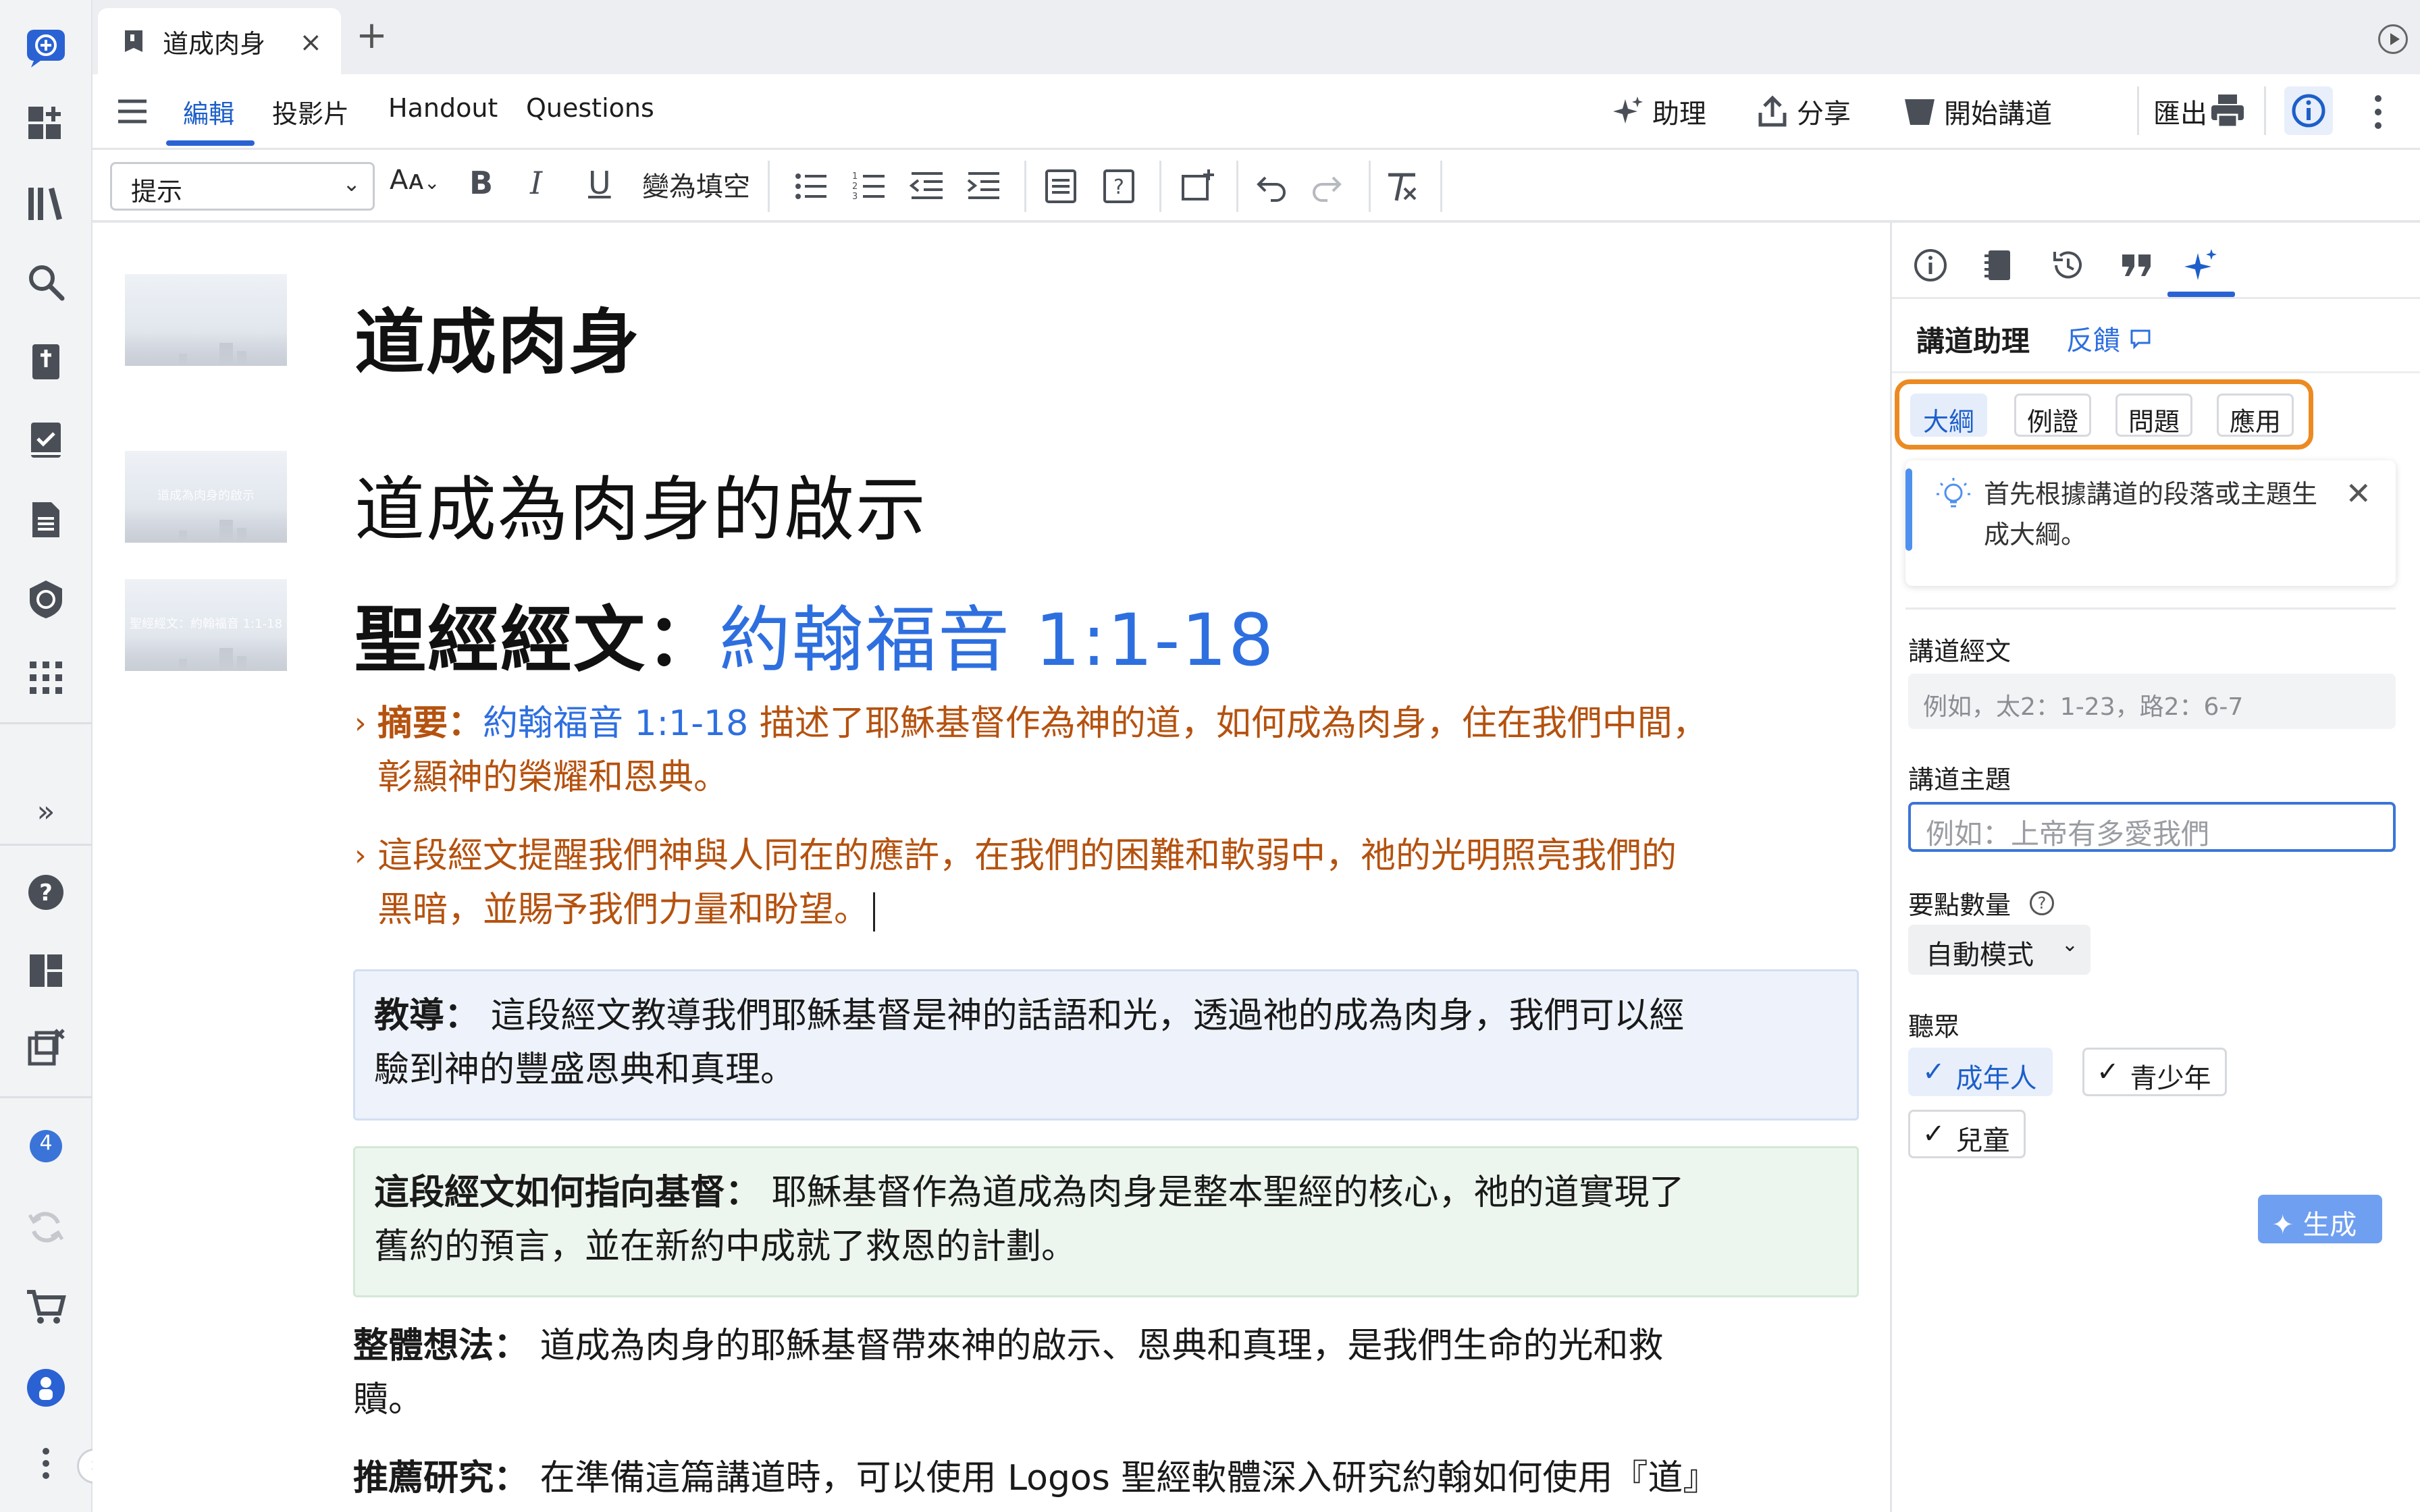  I want to click on outdent-icon, so click(927, 187).